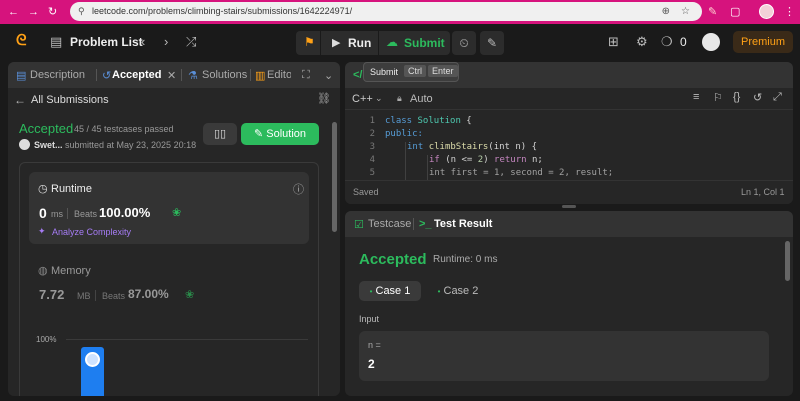 This screenshot has width=800, height=401. Describe the element at coordinates (43, 189) in the screenshot. I see `clock-icon: ◷` at that location.